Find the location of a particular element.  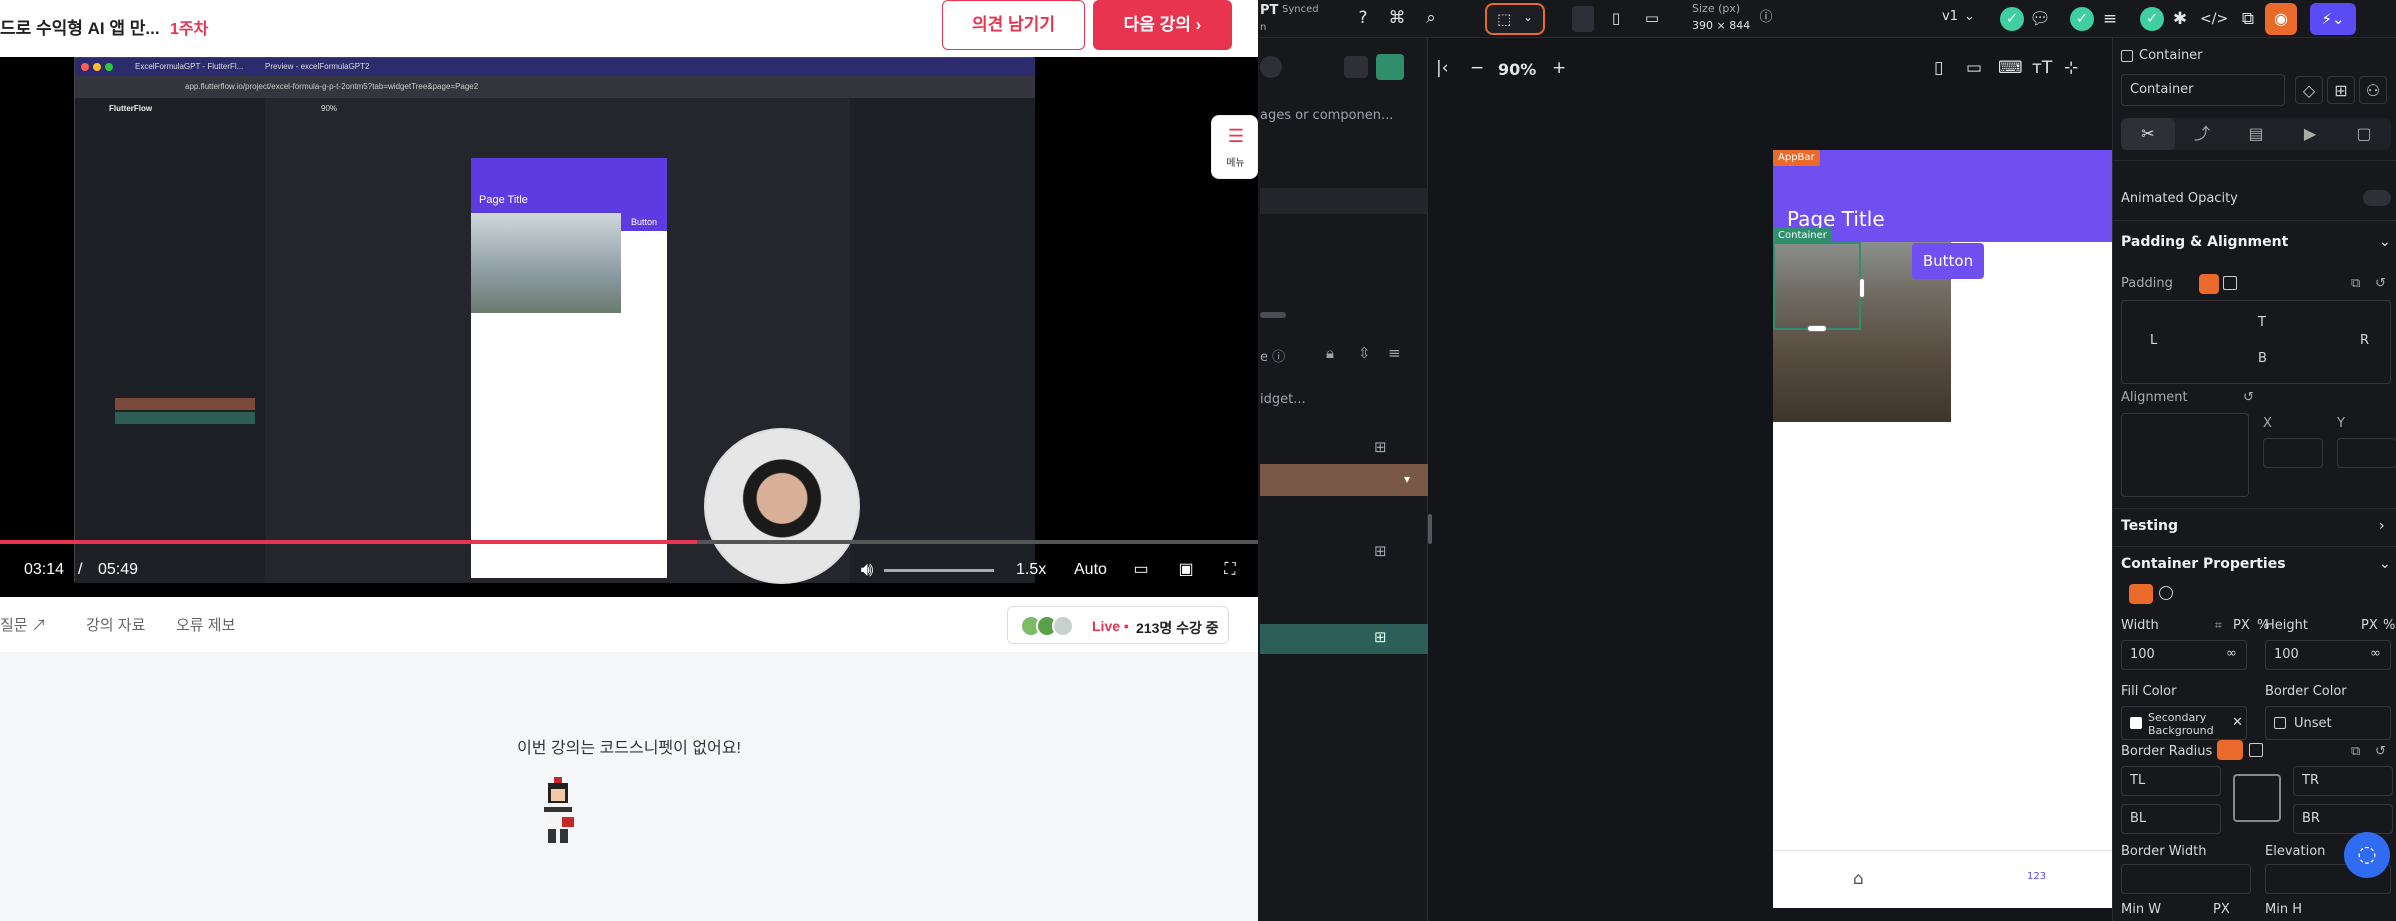

component-icon: ⊞ is located at coordinates (2341, 90).